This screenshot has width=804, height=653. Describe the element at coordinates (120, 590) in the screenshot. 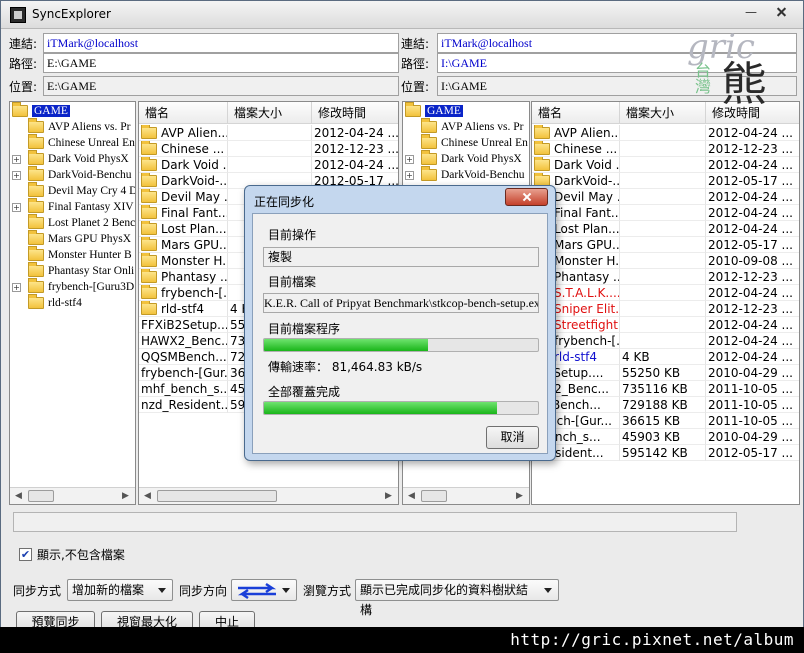

I see `sync-mode-select: 增加新的檔案` at that location.